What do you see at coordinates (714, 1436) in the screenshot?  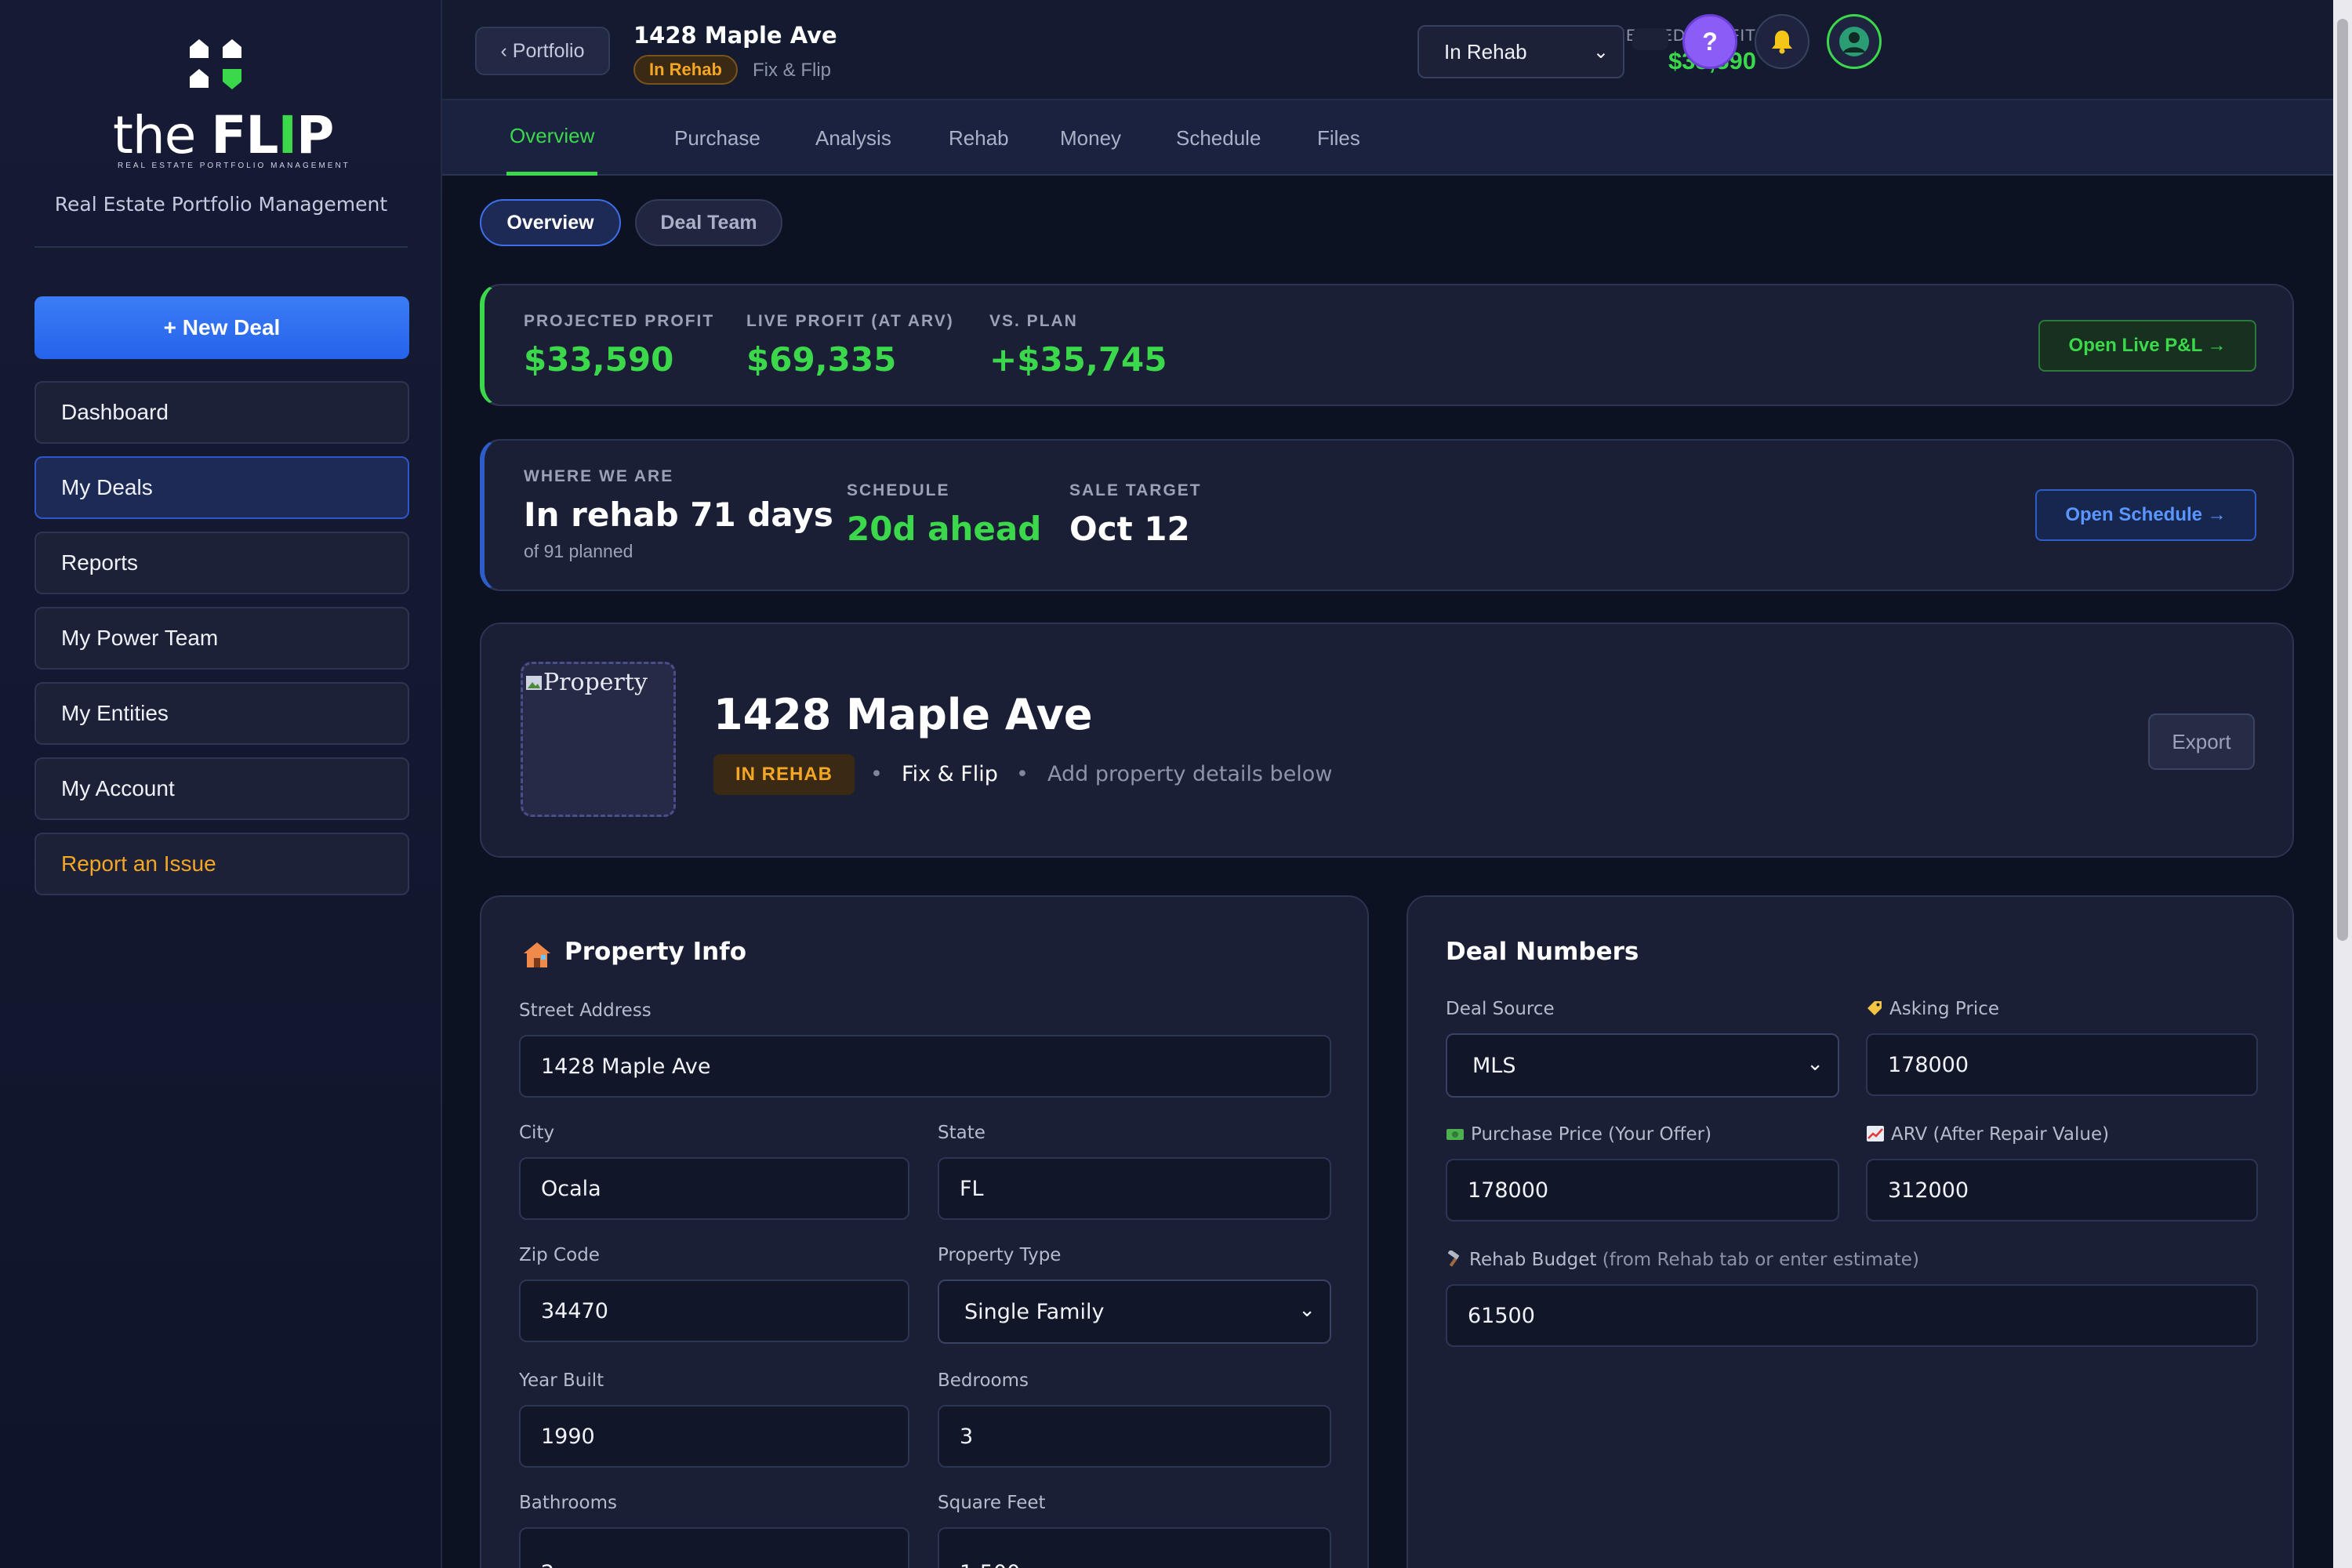 I see `year-built-field: 1990` at bounding box center [714, 1436].